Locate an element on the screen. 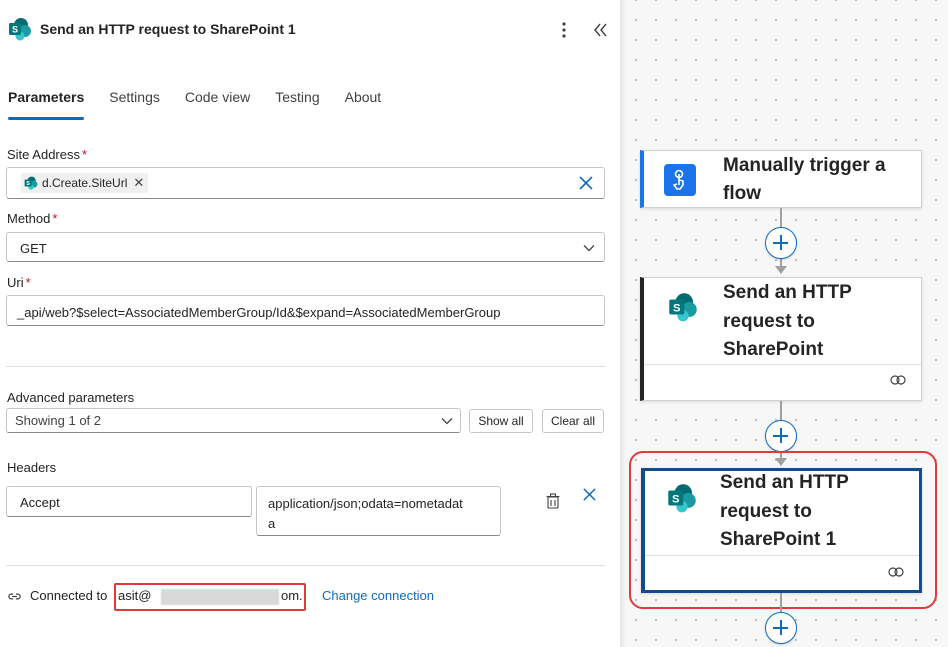 The height and width of the screenshot is (647, 948). advanced-parameters-value: Showing 1 of 2 is located at coordinates (58, 420).